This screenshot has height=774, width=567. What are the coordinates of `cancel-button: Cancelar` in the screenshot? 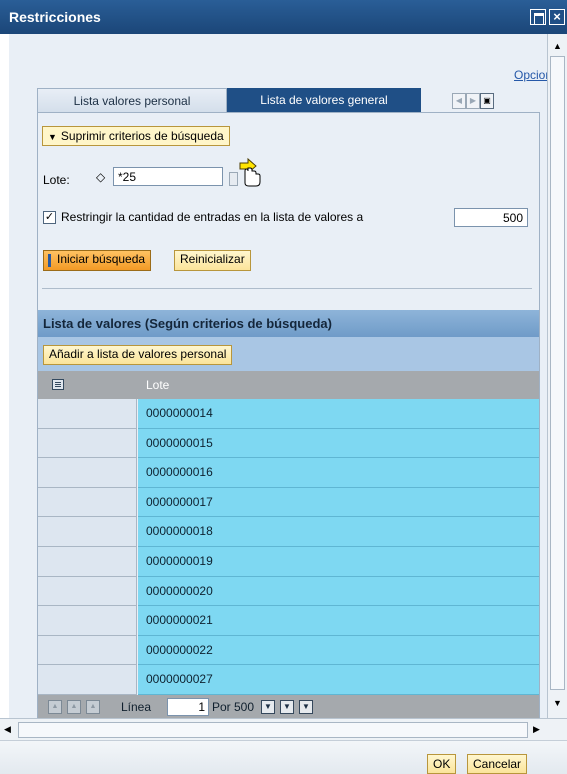 It's located at (497, 764).